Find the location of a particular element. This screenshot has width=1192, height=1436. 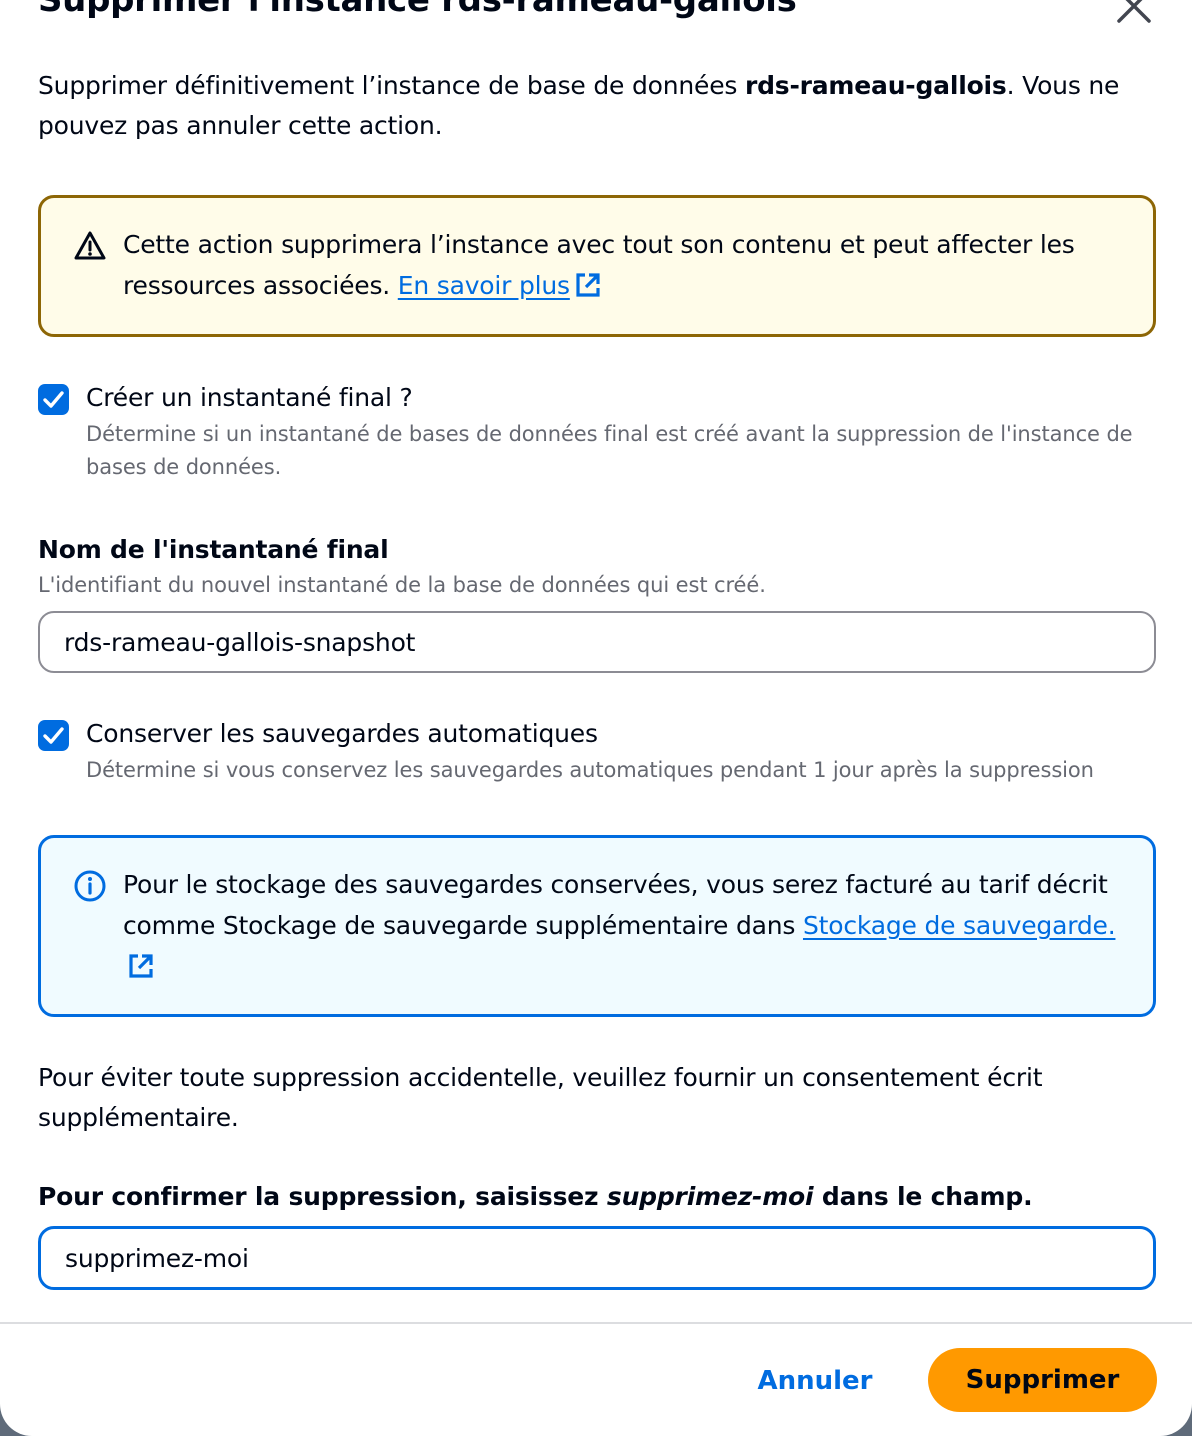

learn-more-link: En savoir plus is located at coordinates (500, 285).